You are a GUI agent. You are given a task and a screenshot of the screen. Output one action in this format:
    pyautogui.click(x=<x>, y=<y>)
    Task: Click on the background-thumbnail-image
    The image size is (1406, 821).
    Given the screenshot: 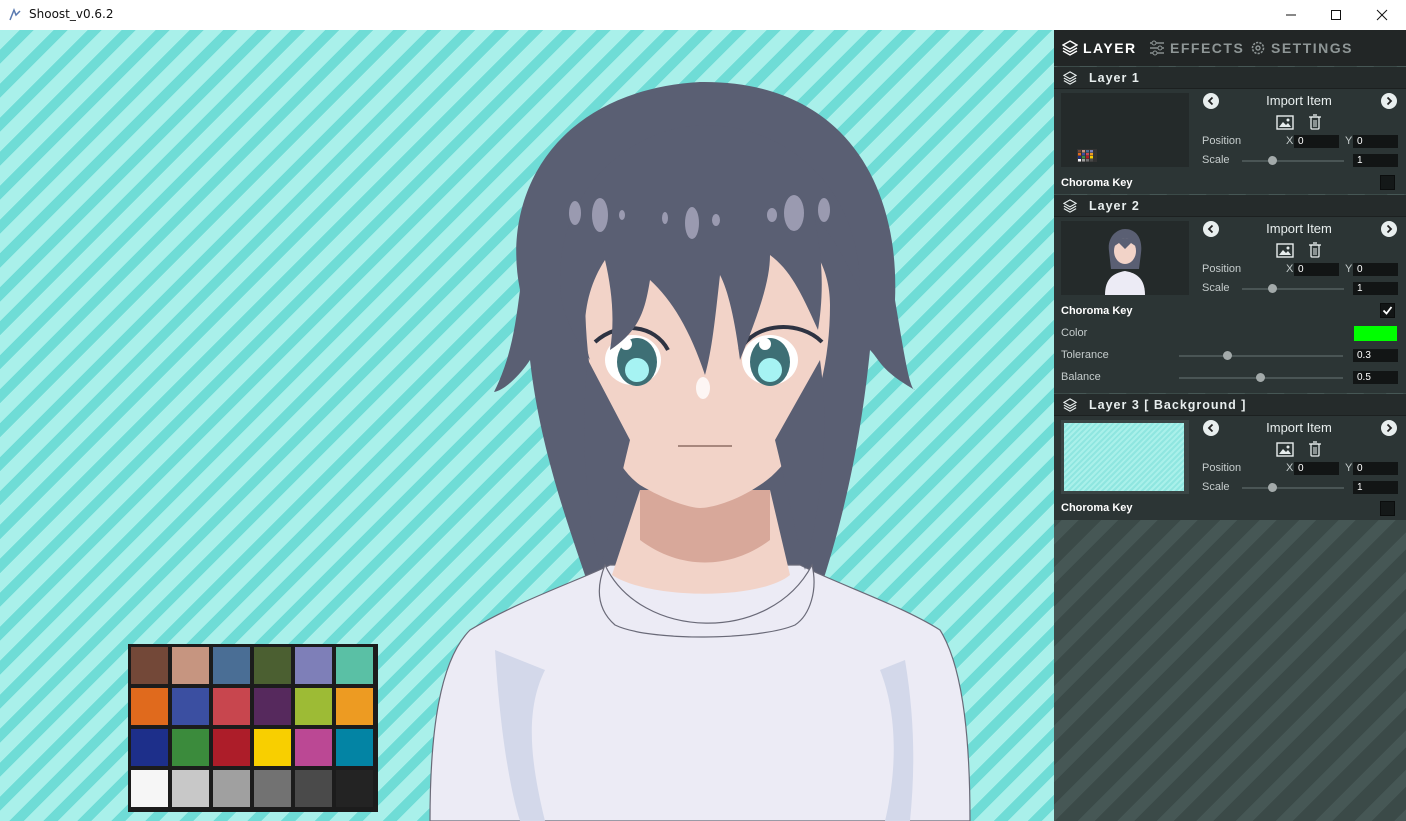 What is the action you would take?
    pyautogui.click(x=1124, y=457)
    